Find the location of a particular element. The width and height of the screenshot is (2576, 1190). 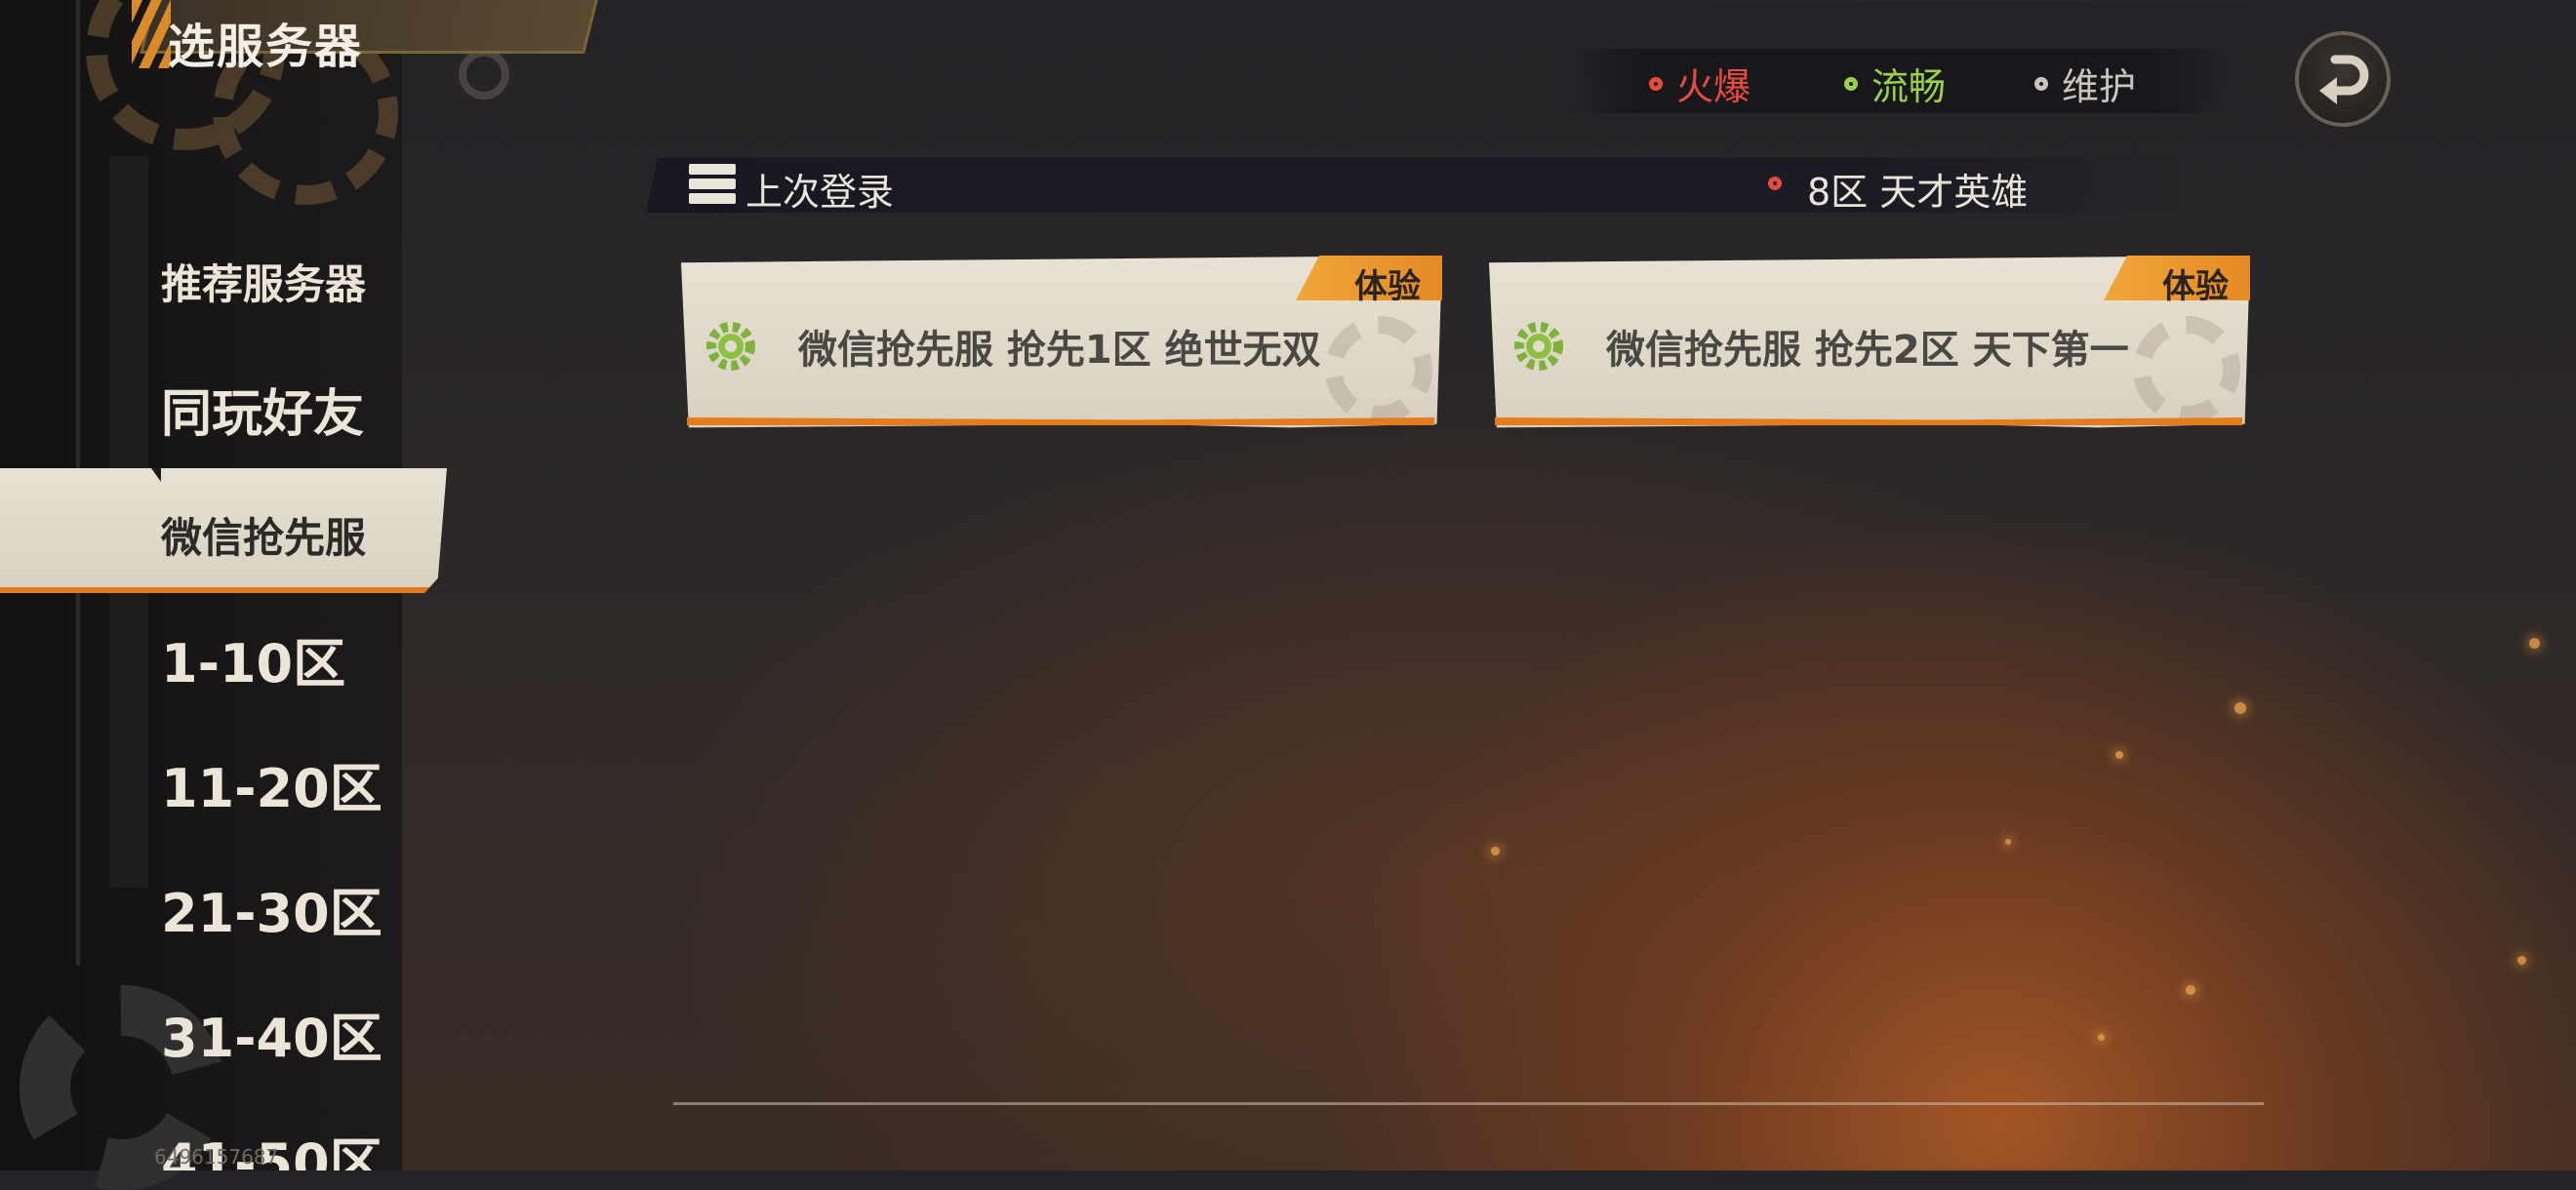

sidebar-item-friends: 同玩好友 is located at coordinates (263, 409).